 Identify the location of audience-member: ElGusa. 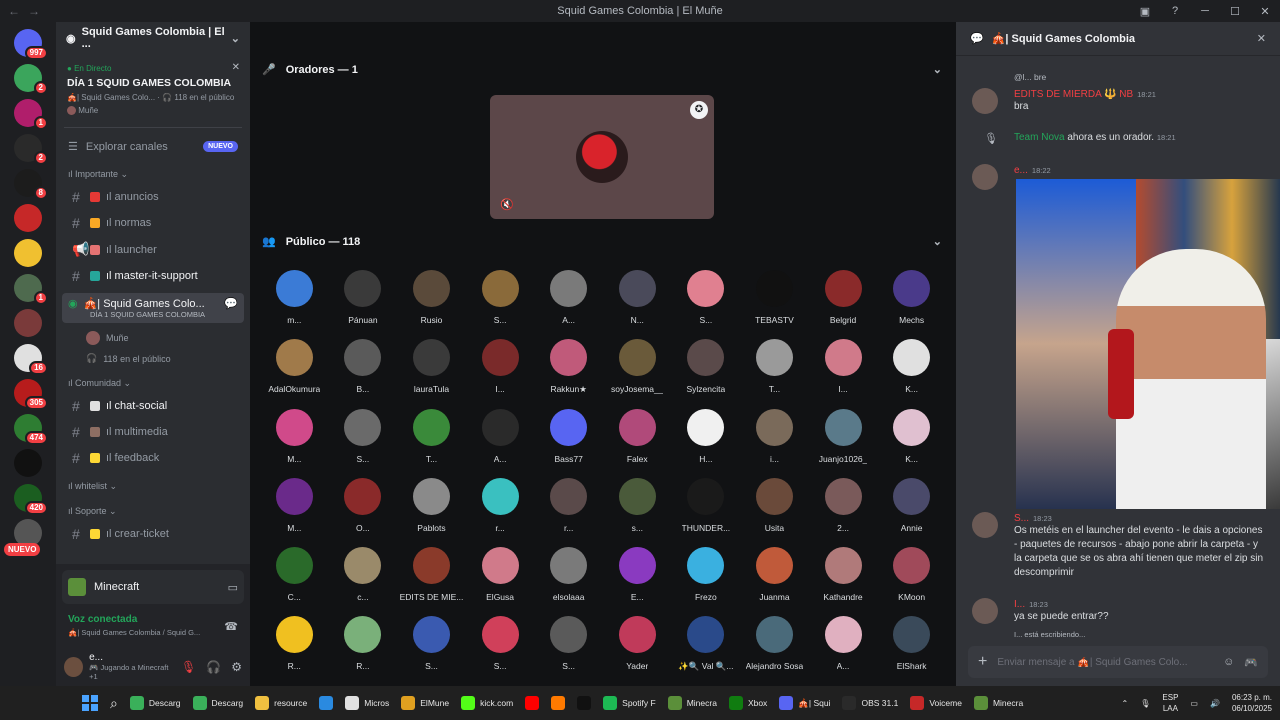
(500, 574).